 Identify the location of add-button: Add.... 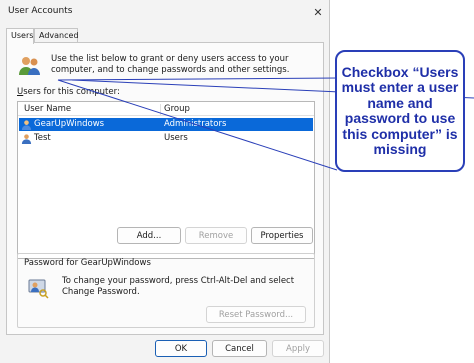
(149, 235).